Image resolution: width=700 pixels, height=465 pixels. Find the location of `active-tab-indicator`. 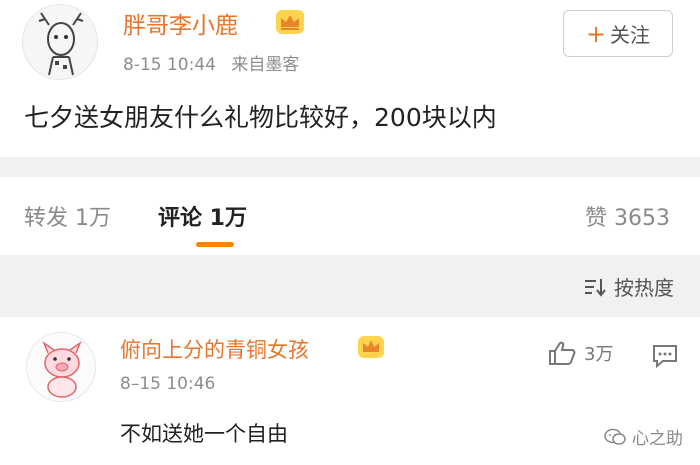

active-tab-indicator is located at coordinates (215, 244).